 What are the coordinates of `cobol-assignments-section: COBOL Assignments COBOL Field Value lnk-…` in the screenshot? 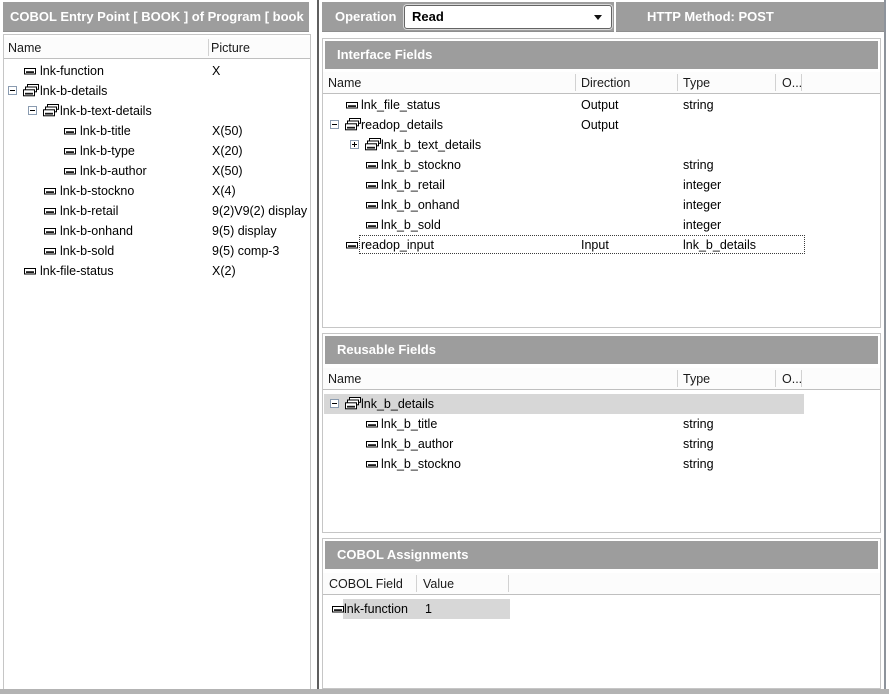 It's located at (601, 613).